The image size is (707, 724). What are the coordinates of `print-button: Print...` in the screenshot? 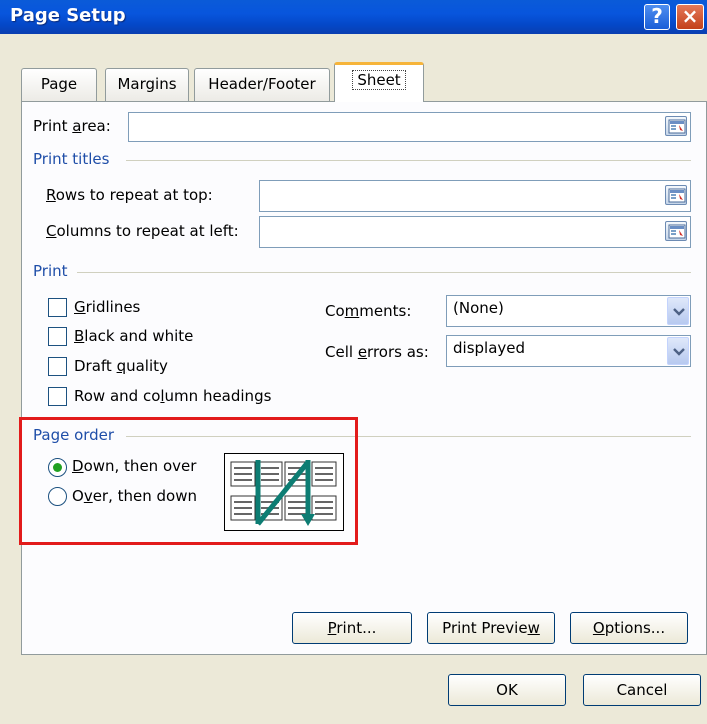 It's located at (352, 628).